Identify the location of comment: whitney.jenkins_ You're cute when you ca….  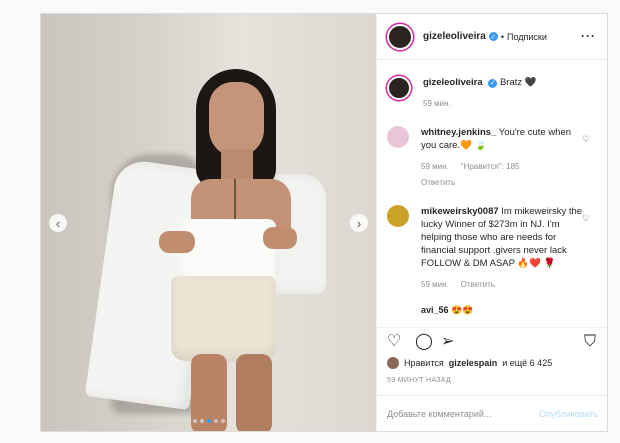
(492, 157).